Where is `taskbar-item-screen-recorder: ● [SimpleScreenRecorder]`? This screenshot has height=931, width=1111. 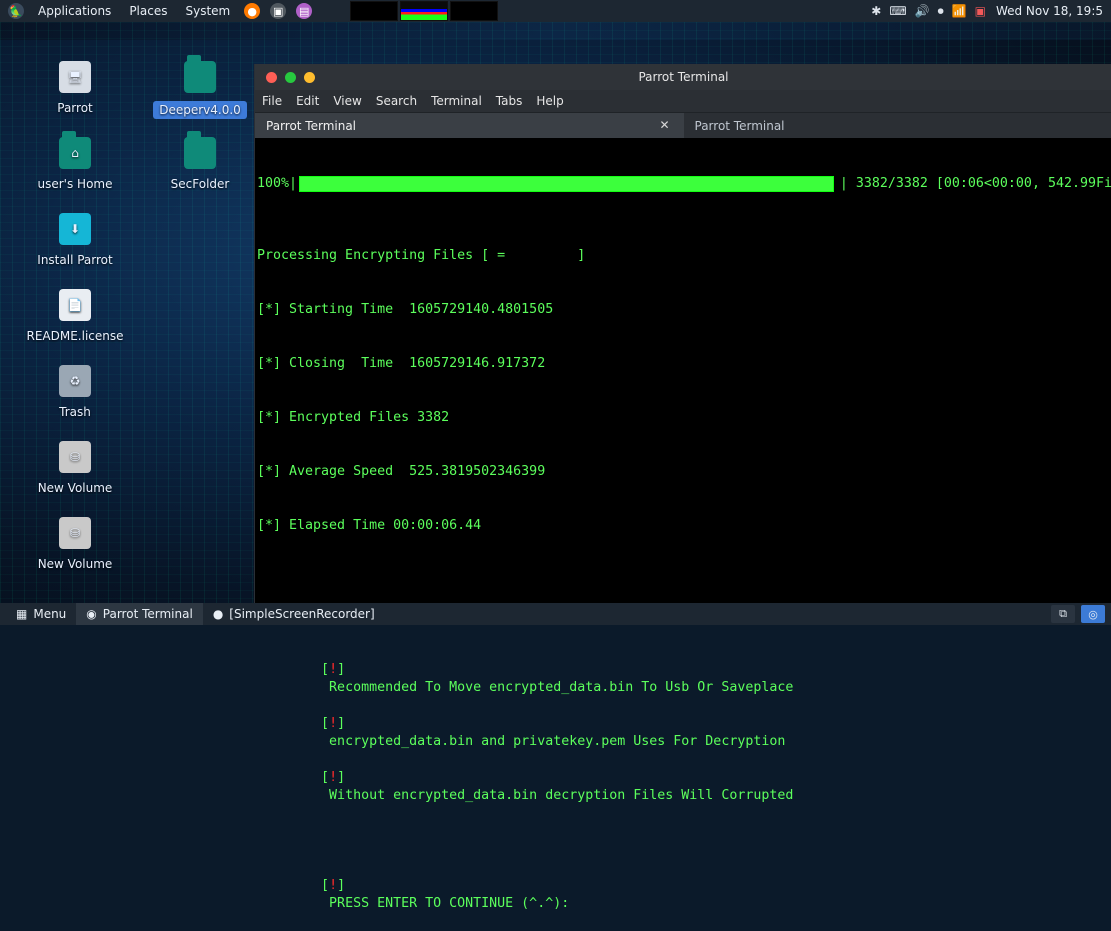
taskbar-item-screen-recorder: ● [SimpleScreenRecorder] is located at coordinates (294, 614).